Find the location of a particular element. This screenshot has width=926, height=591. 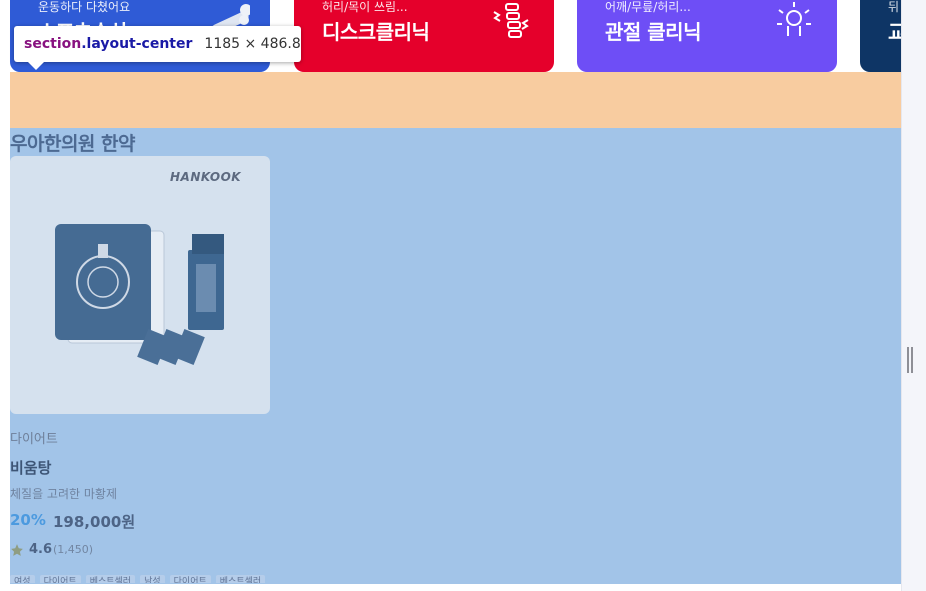

spine-icon is located at coordinates (511, 20).